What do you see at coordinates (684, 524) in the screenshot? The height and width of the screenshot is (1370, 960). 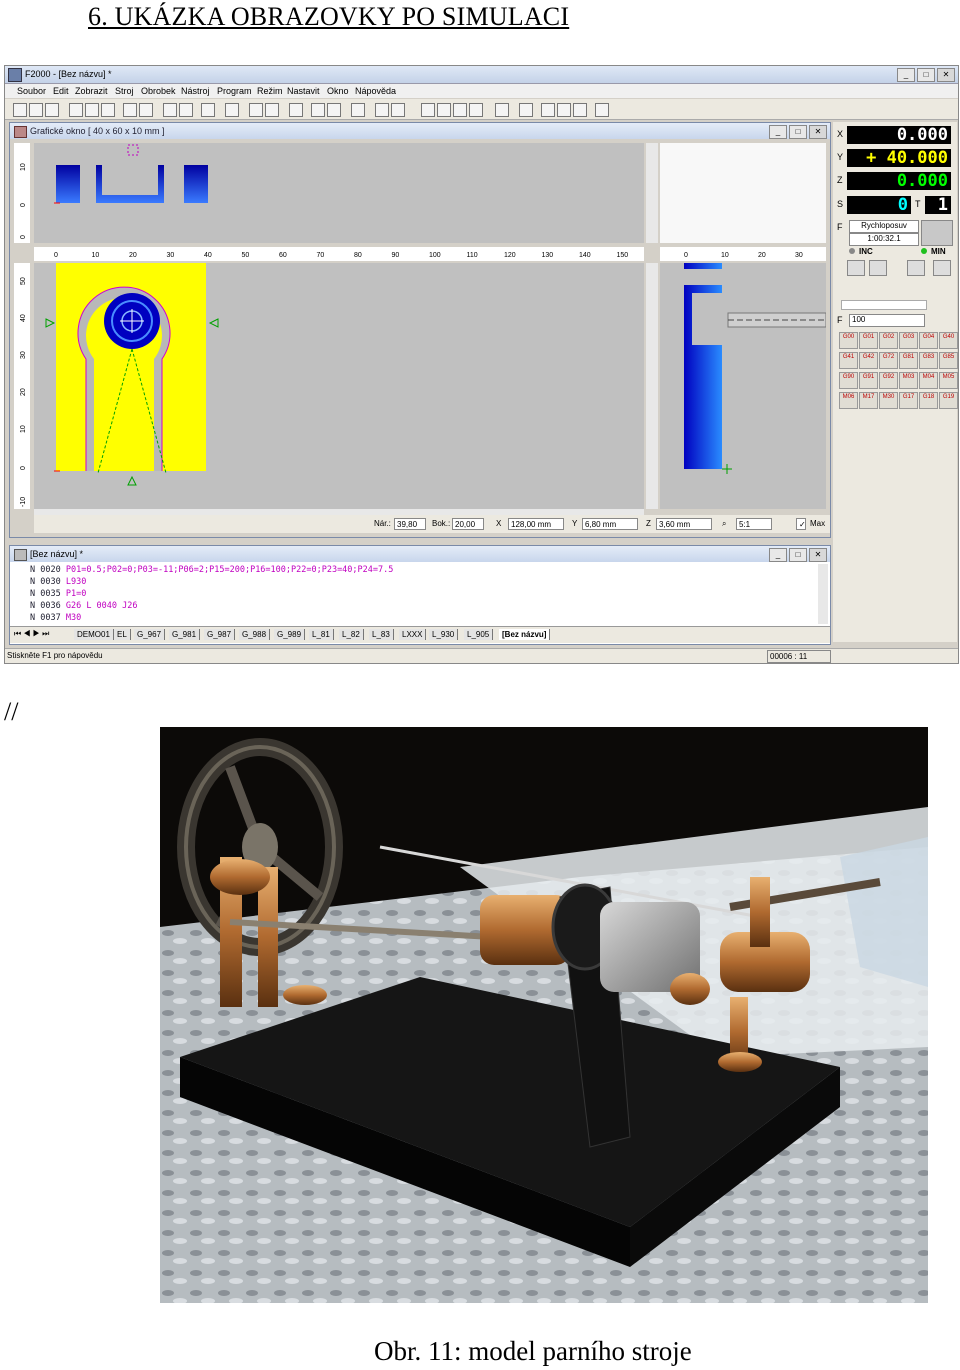 I see `z-coord-field: 3,60 mm` at bounding box center [684, 524].